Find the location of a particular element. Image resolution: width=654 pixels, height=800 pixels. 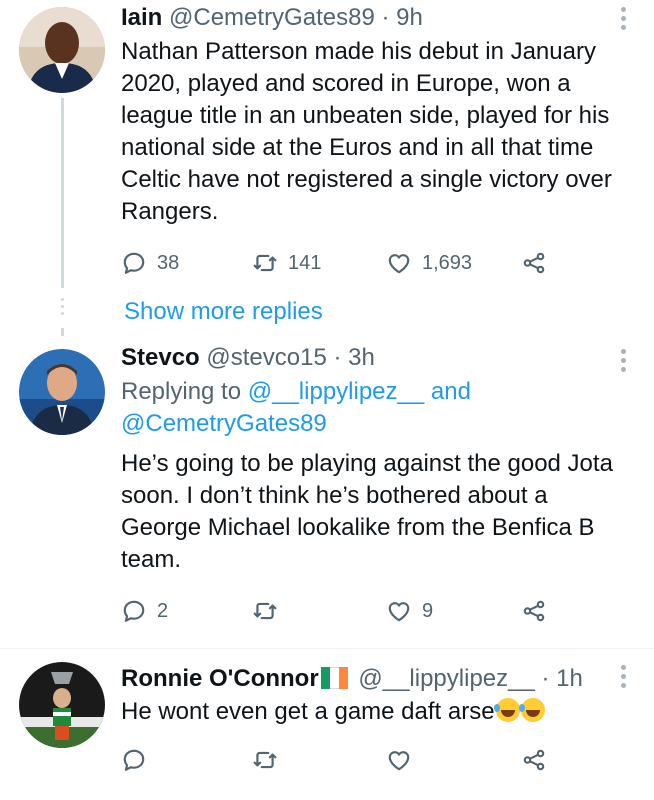

mention-lippylipez: @__lippylipez__ is located at coordinates (336, 391).